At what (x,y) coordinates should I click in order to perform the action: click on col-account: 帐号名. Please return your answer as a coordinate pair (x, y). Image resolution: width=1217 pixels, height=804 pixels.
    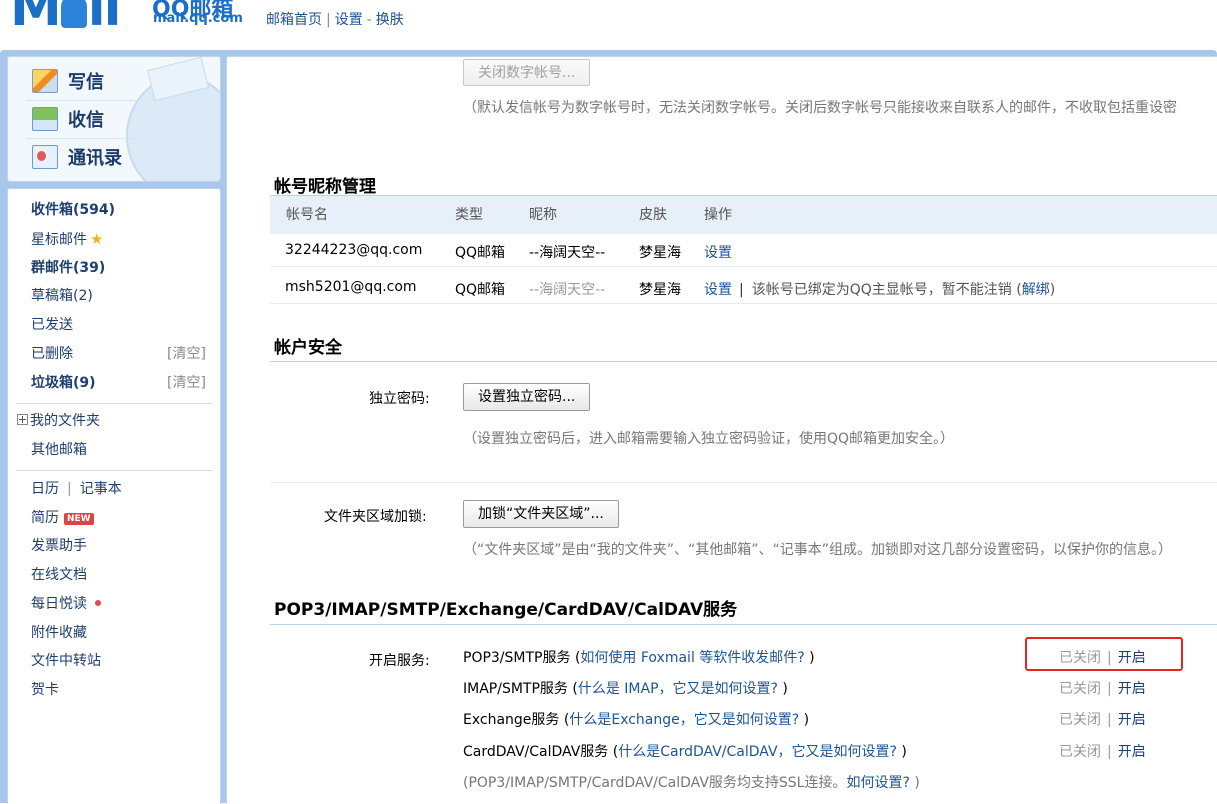
    Looking at the image, I should click on (307, 215).